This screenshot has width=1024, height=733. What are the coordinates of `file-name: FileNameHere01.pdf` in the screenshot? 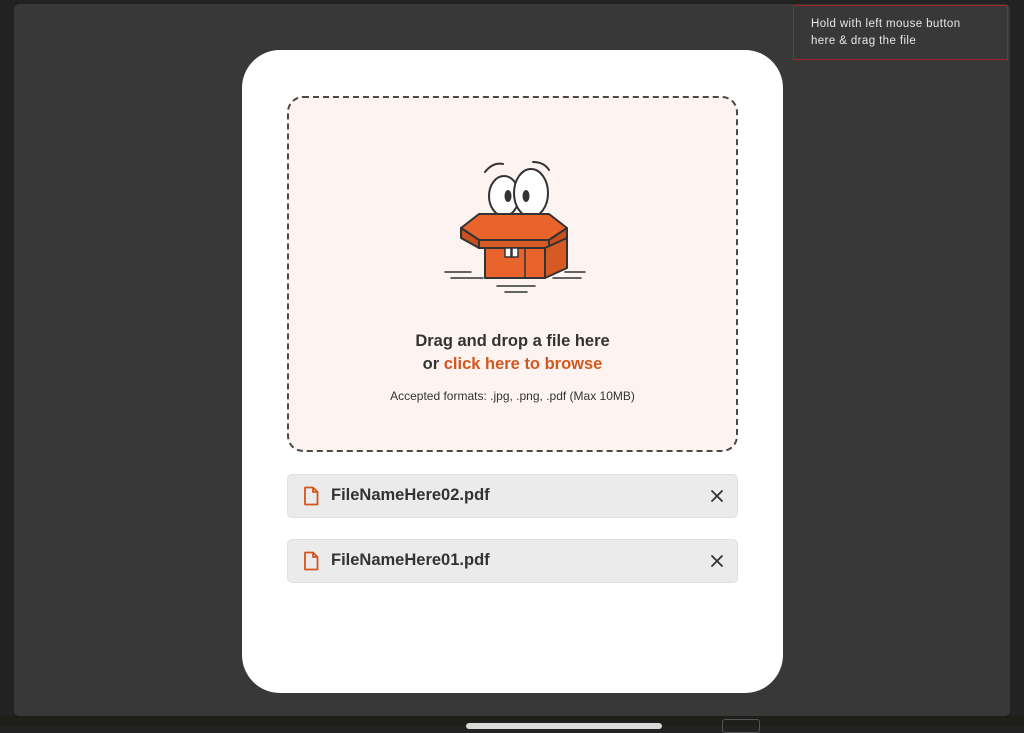 It's located at (410, 560).